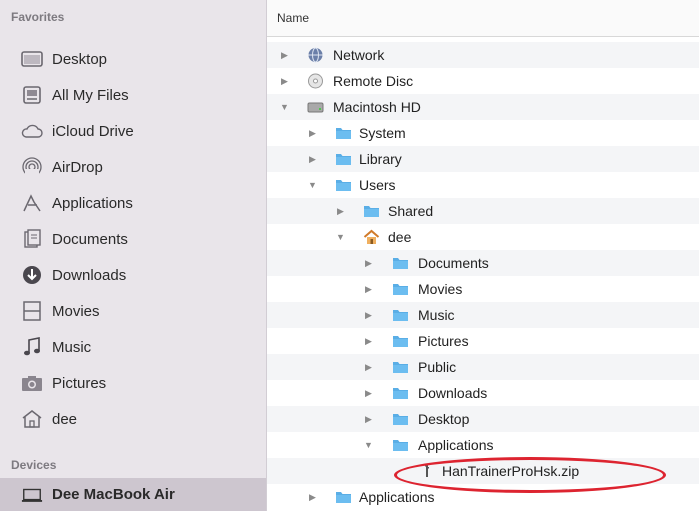 The width and height of the screenshot is (699, 511). Describe the element at coordinates (483, 419) in the screenshot. I see `list-row-desktop: ▶ Desktop` at that location.